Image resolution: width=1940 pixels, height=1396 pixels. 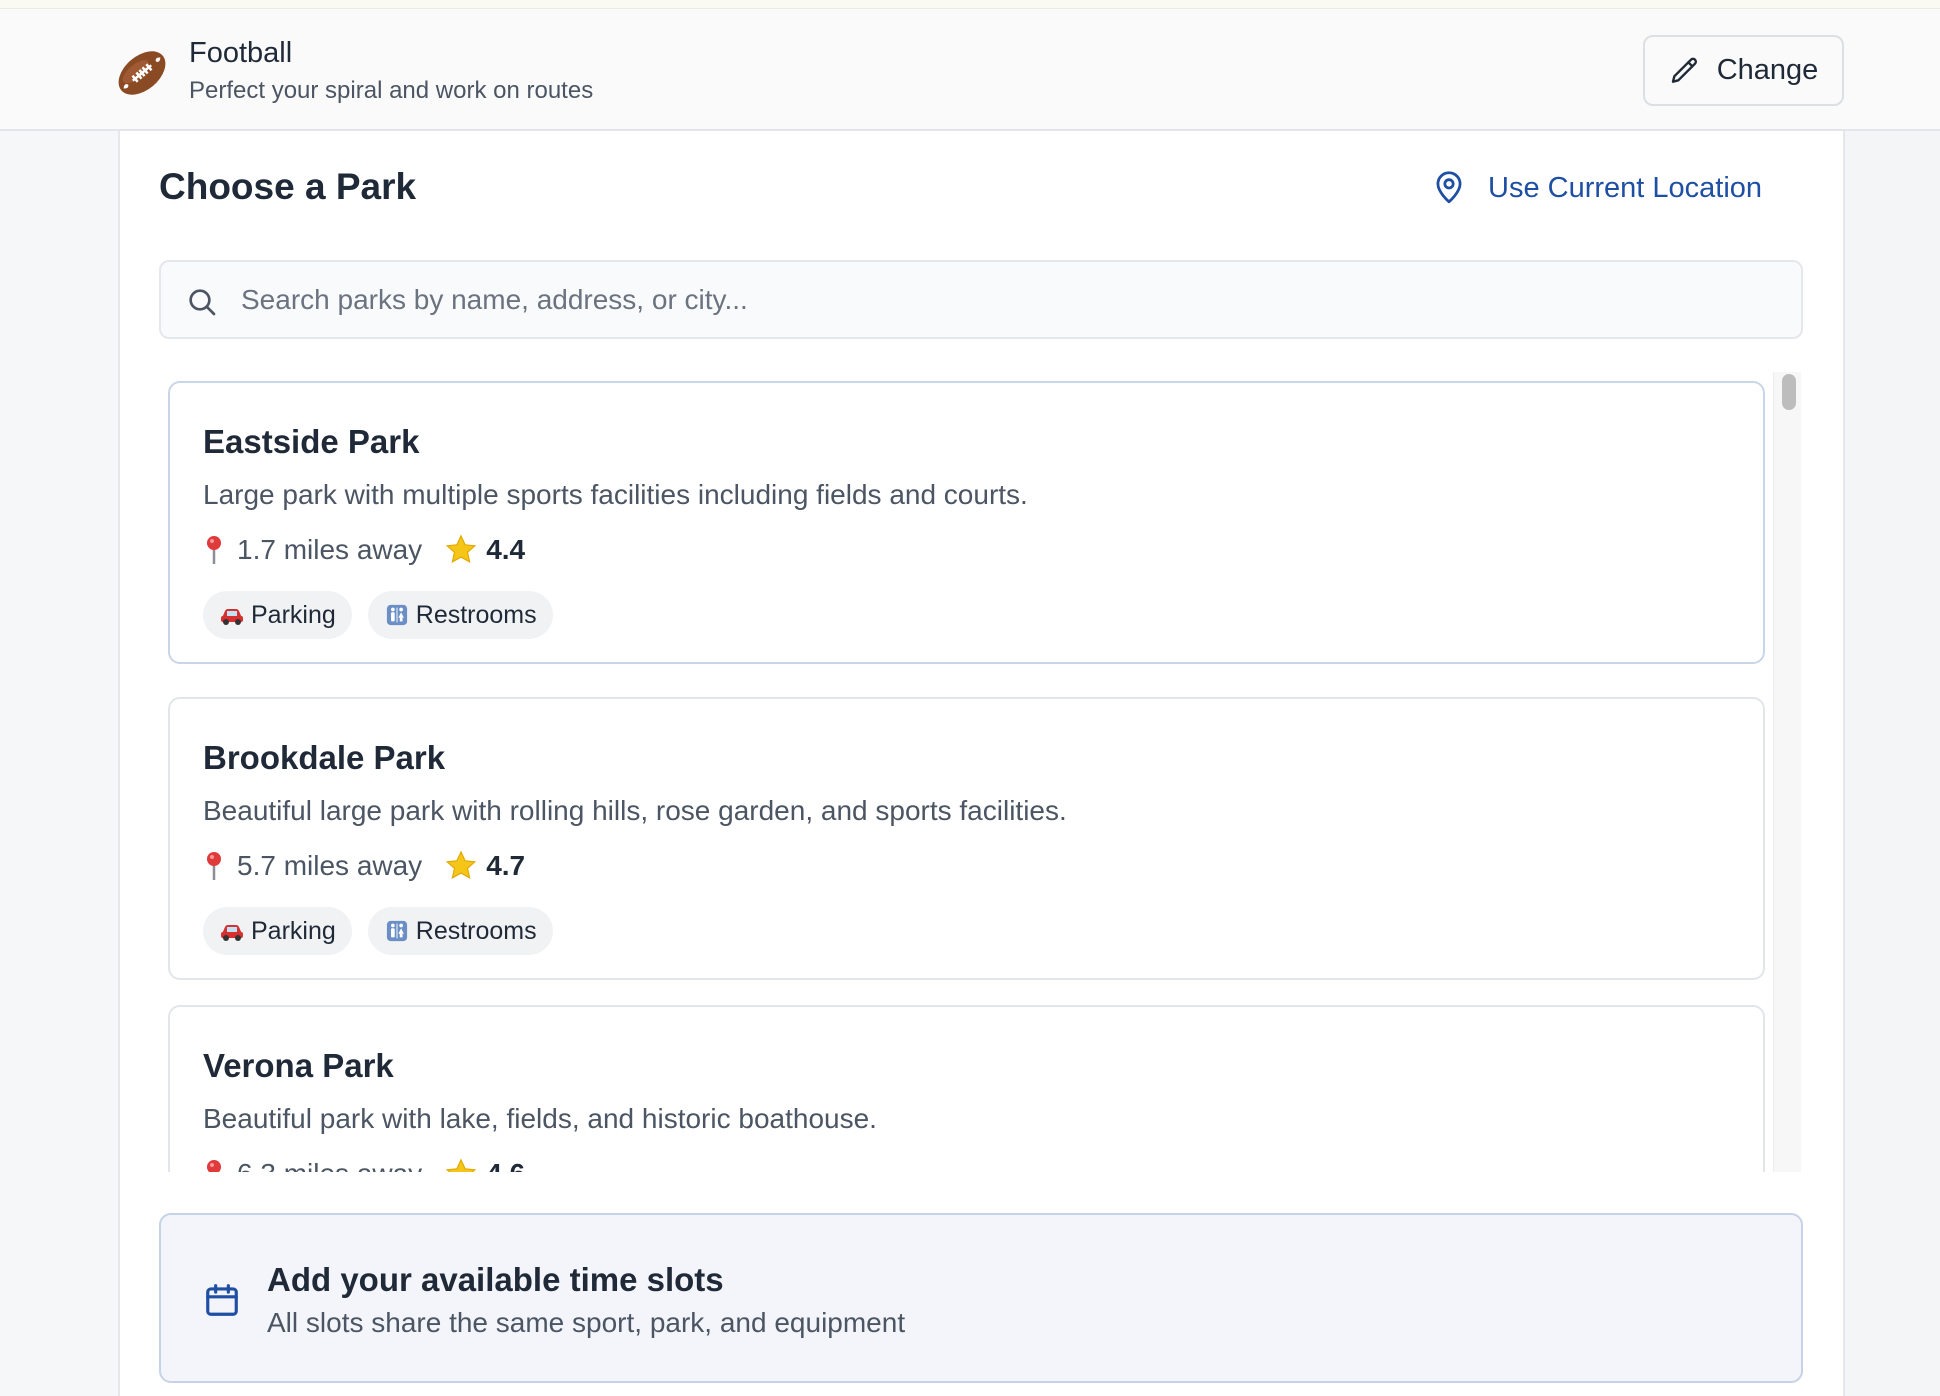 I want to click on choose-park-title: Choose a Park, so click(x=288, y=186).